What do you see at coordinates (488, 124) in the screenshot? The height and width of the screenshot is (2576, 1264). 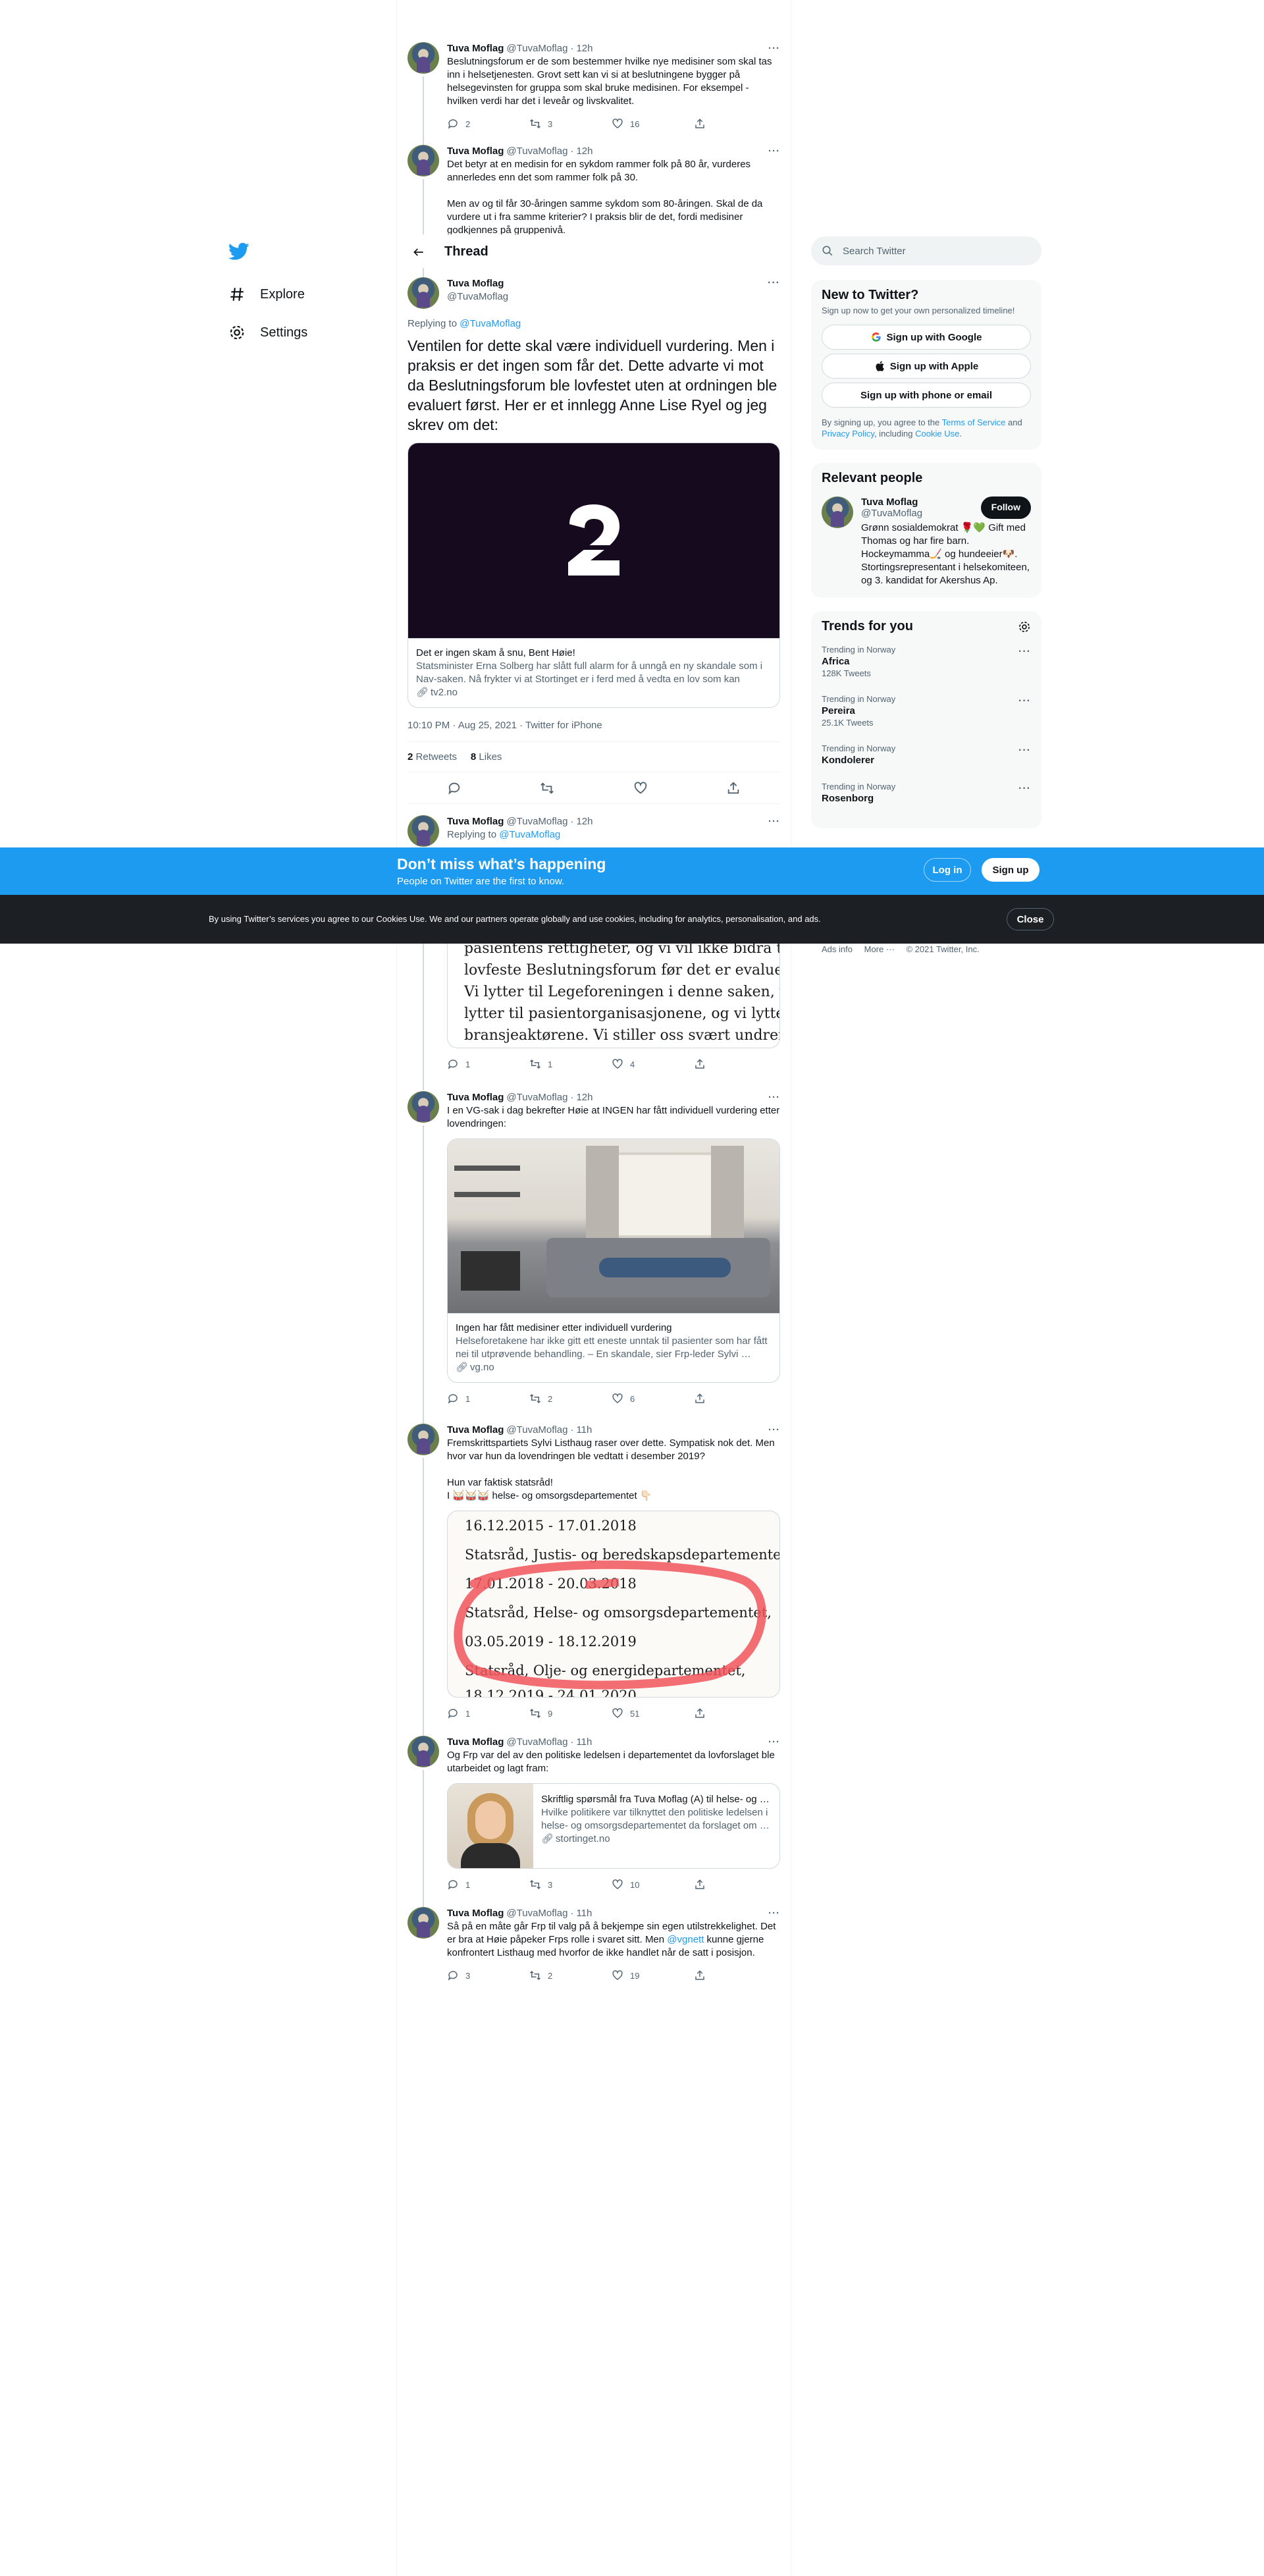 I see `reply-button: 2` at bounding box center [488, 124].